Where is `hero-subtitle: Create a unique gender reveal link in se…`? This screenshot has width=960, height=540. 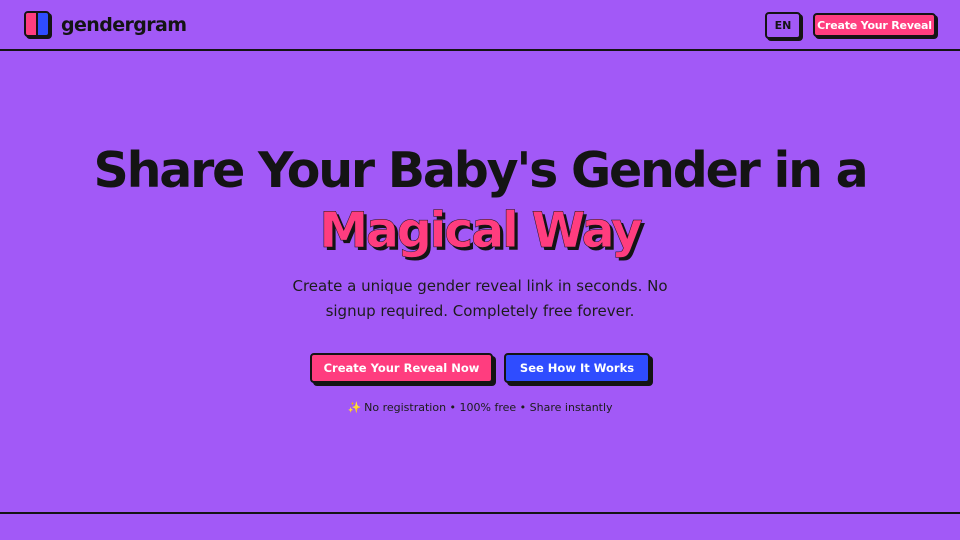 hero-subtitle: Create a unique gender reveal link in se… is located at coordinates (480, 298).